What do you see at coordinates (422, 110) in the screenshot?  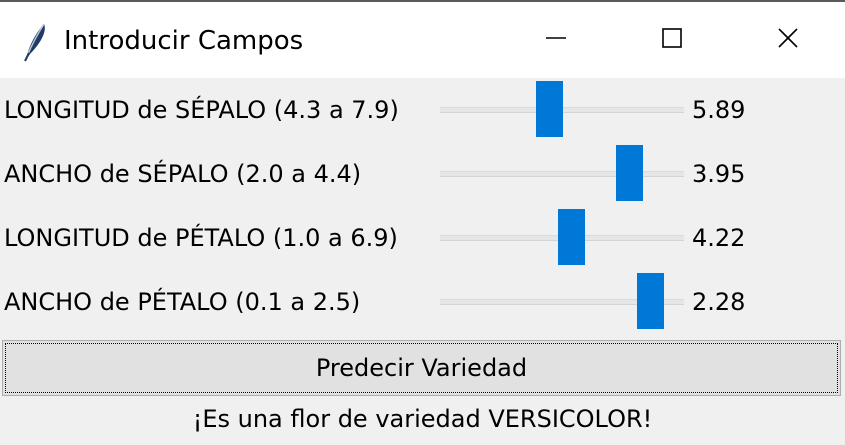 I see `slider-row-sepal-length: LONGITUD de SÉPALO (4.3 a 7.9) 5.89` at bounding box center [422, 110].